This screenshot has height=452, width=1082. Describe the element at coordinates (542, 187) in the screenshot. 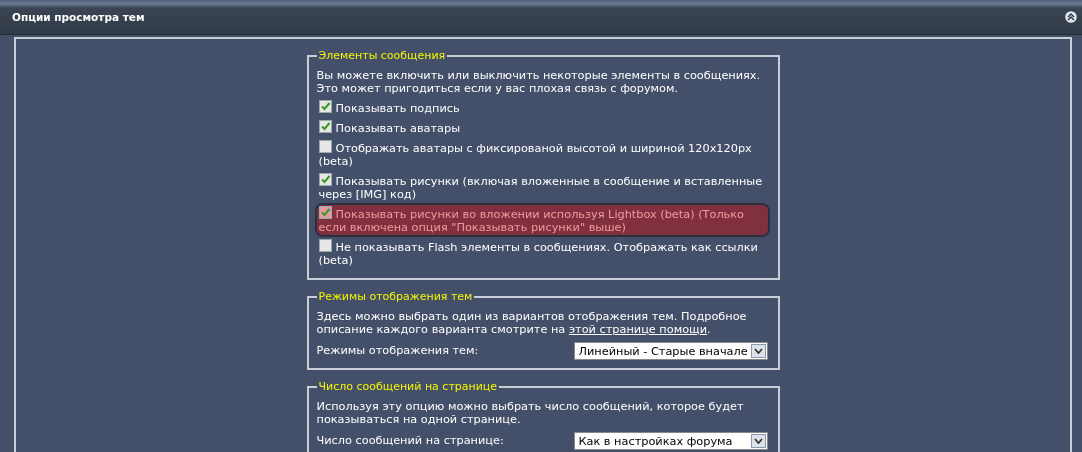

I see `checkbox-option: Показывать рисунки (включая вложенные в сообщение и вставленные через [IMG] код)` at that location.